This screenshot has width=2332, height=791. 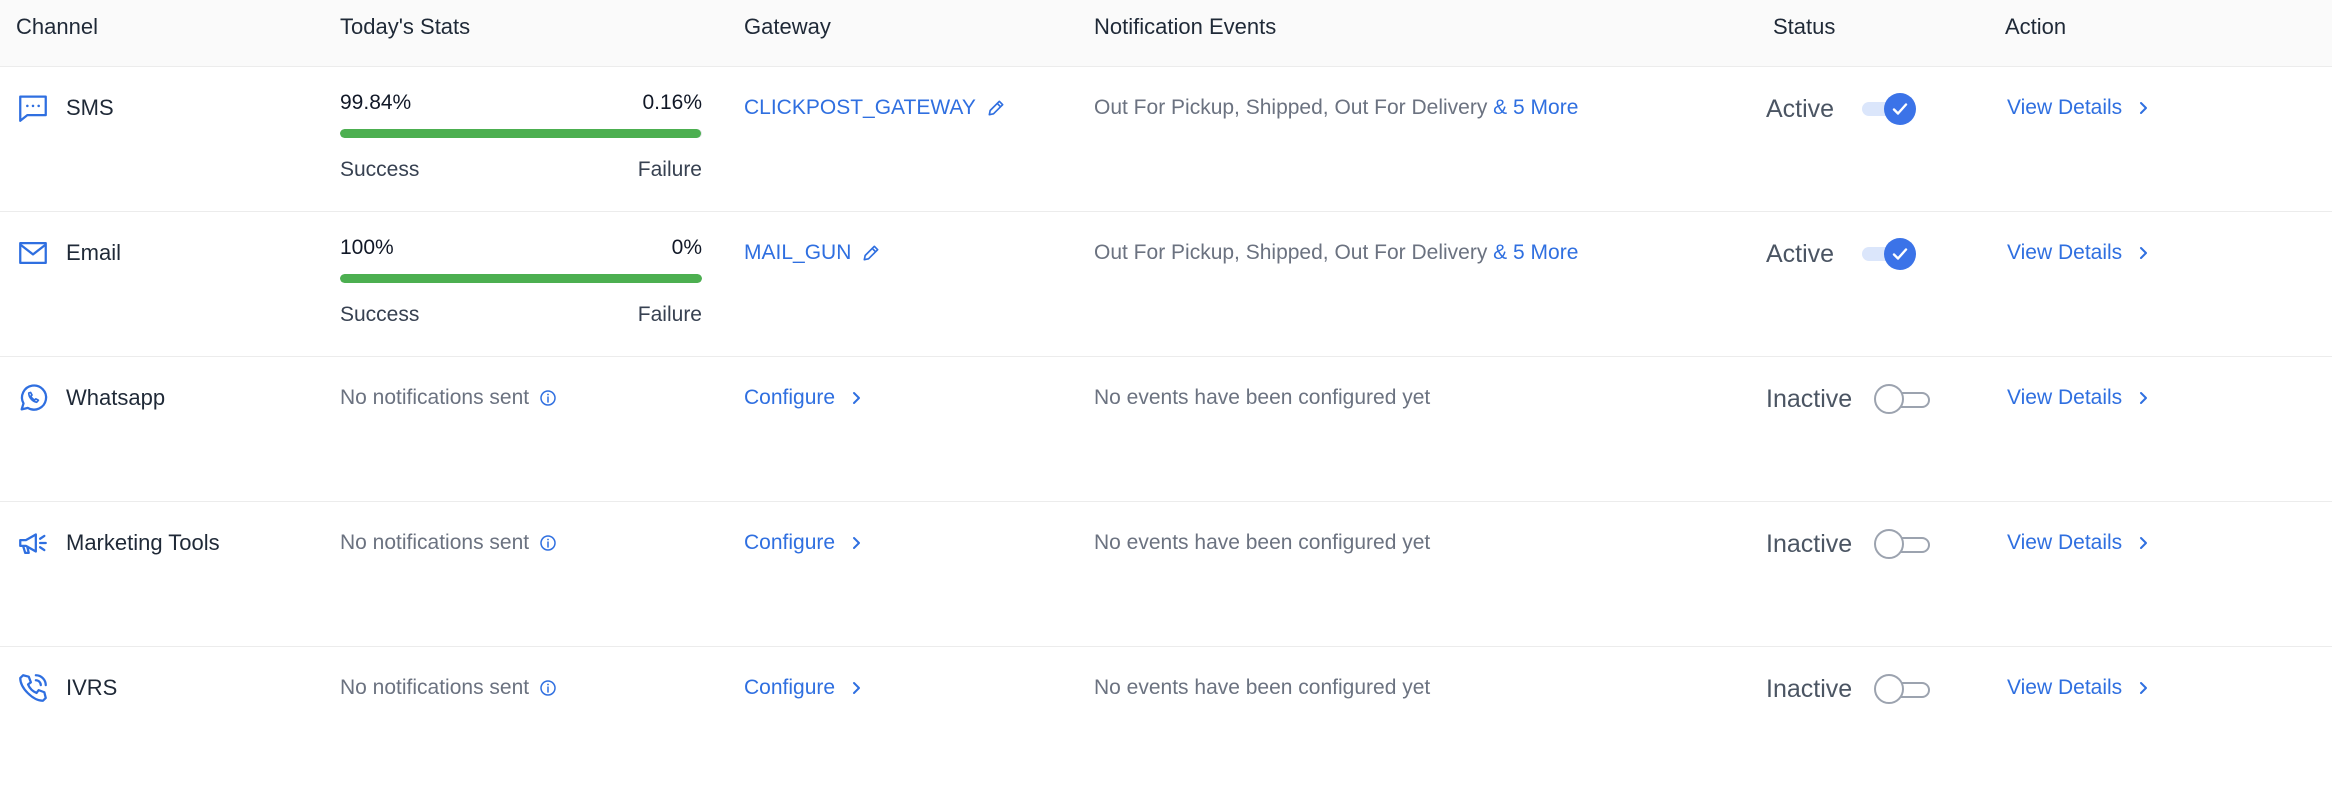 What do you see at coordinates (90, 107) in the screenshot?
I see `channel-name: SMS` at bounding box center [90, 107].